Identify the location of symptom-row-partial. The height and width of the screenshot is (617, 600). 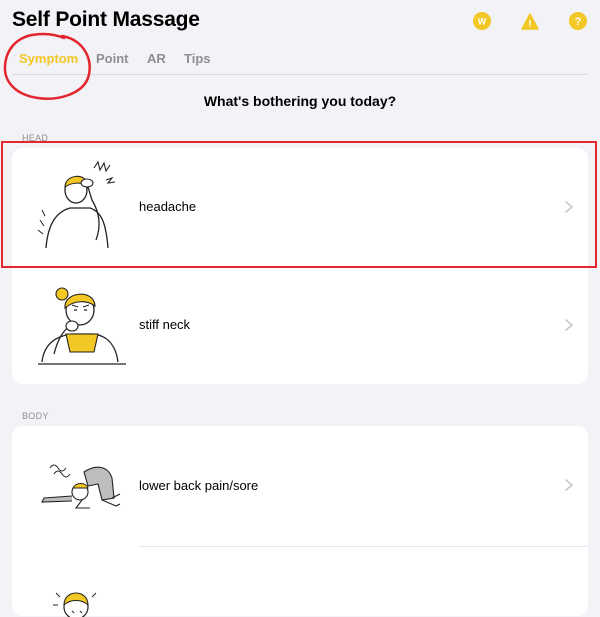
(300, 582).